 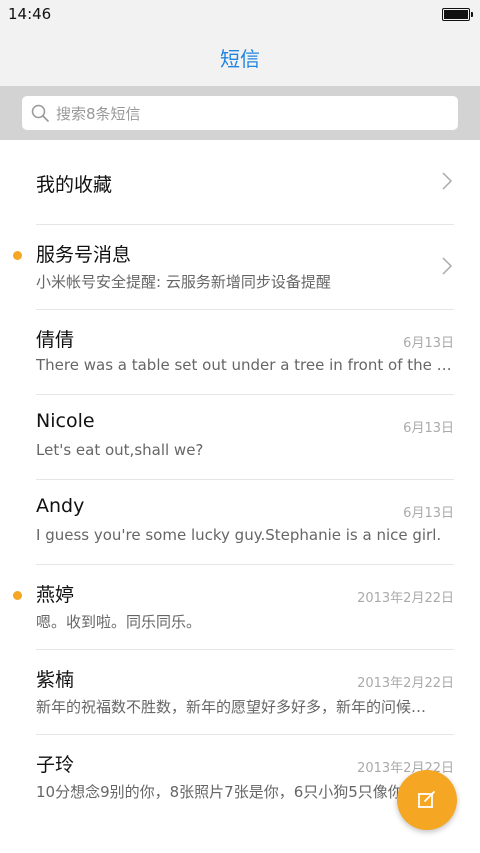 I want to click on search-bar: 搜索8条短信, so click(x=240, y=113).